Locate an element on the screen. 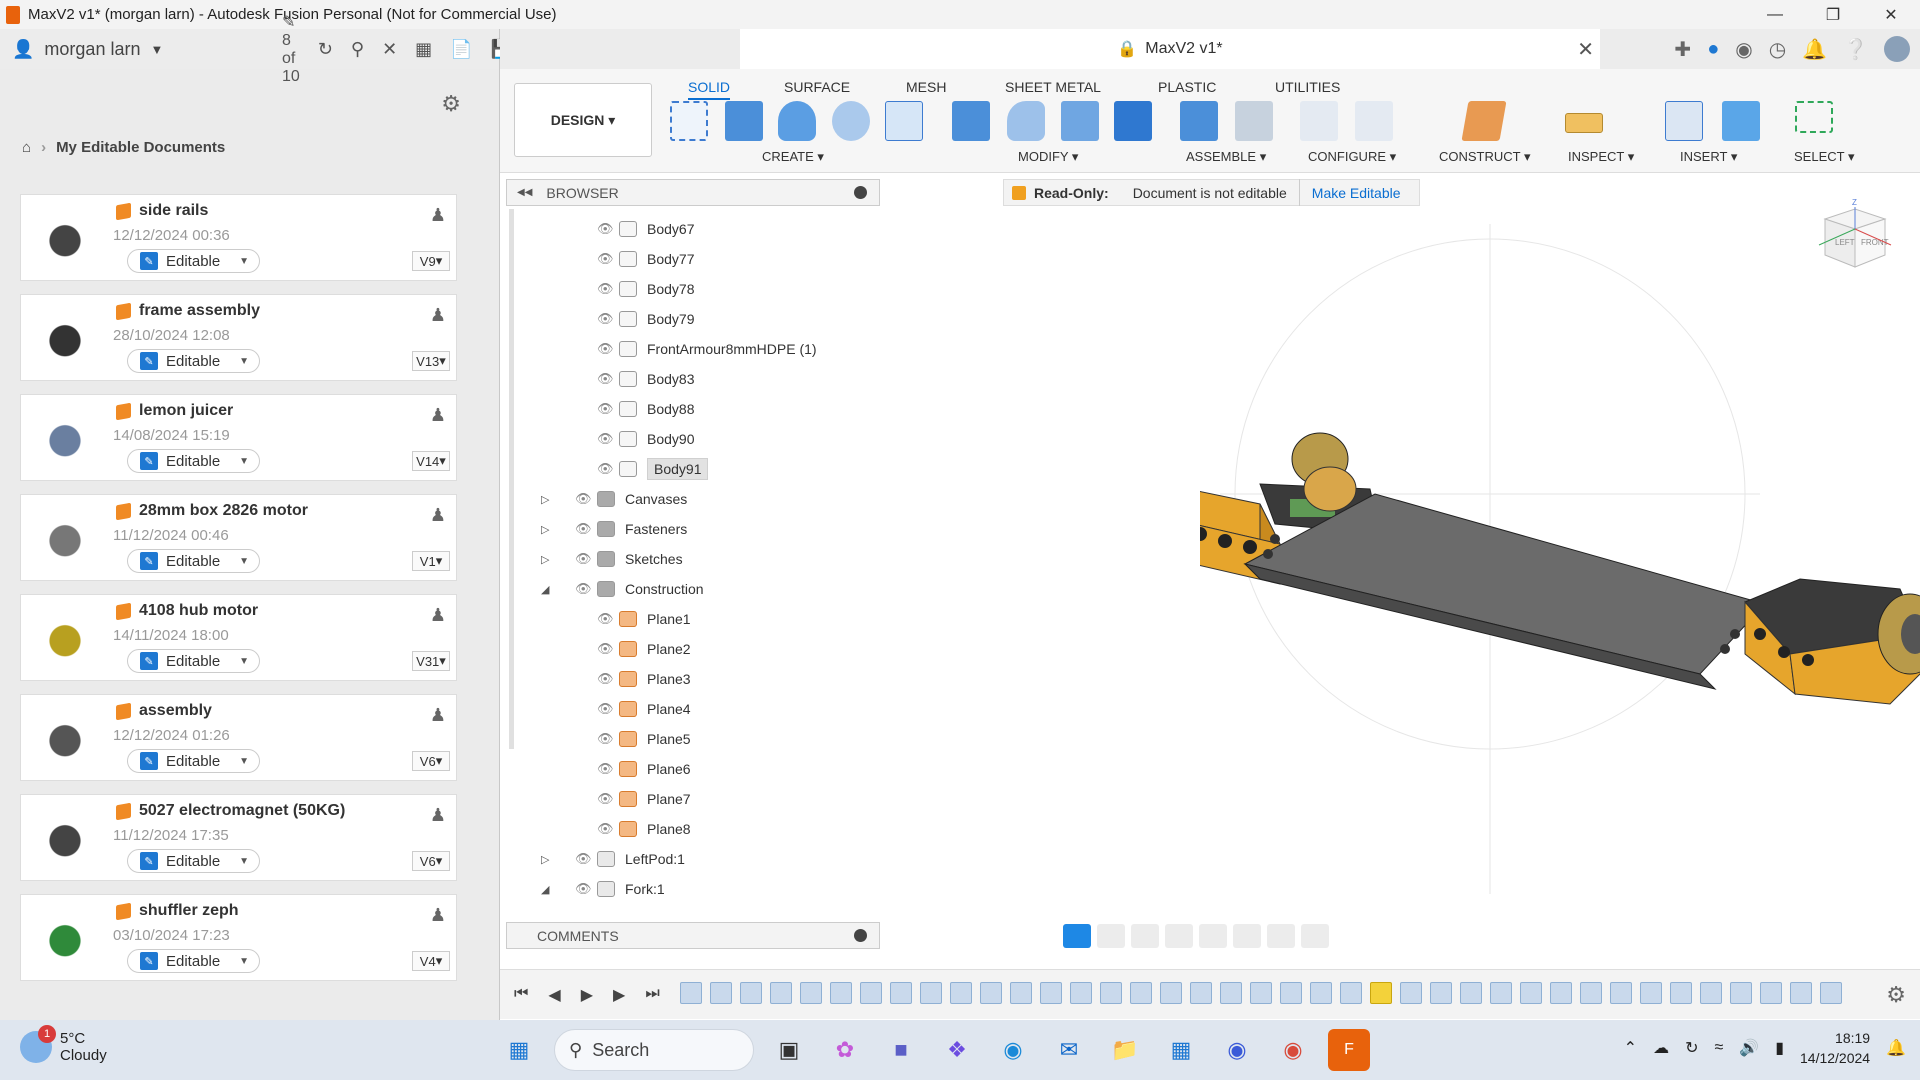 This screenshot has width=1920, height=1080. browser-plane-item: 👁 Plane2 is located at coordinates (644, 649).